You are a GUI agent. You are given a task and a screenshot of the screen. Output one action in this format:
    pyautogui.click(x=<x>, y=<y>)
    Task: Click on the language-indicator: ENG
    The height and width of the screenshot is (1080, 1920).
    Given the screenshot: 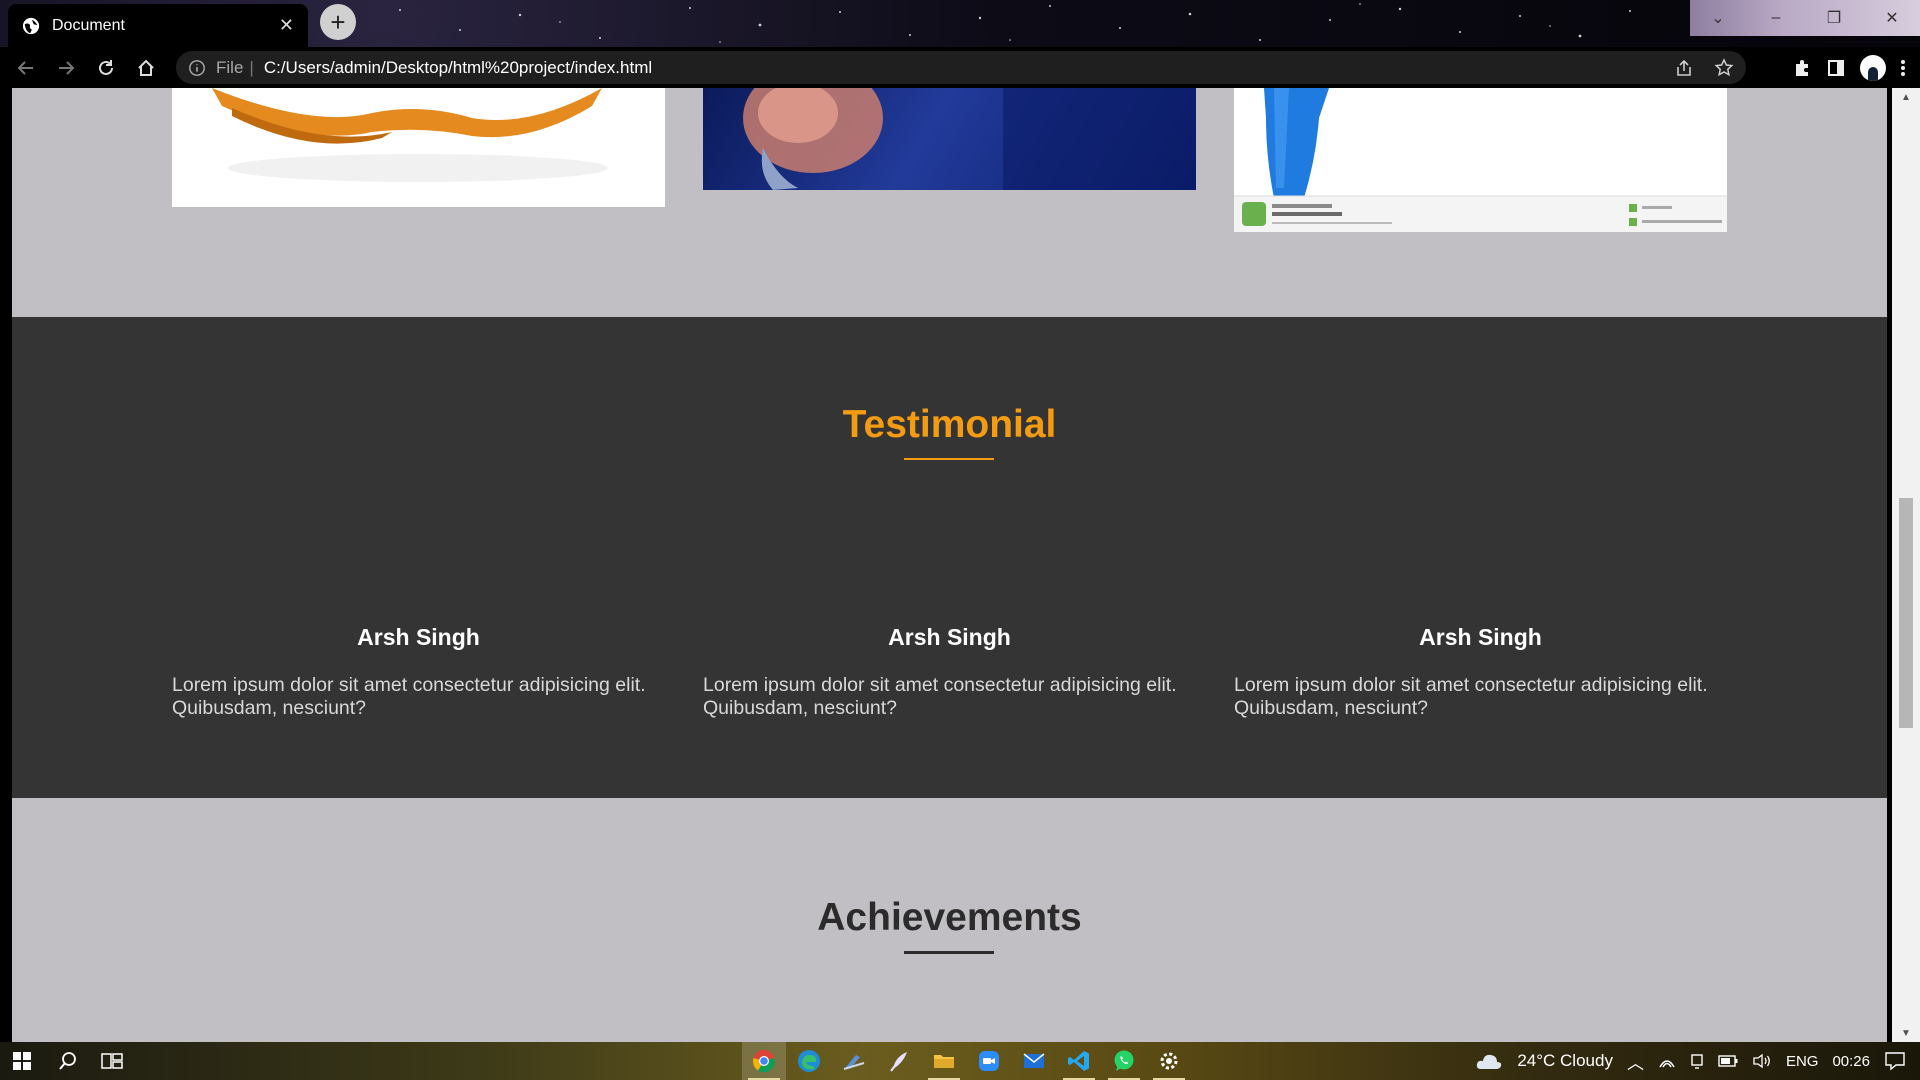 What is the action you would take?
    pyautogui.click(x=1802, y=1061)
    